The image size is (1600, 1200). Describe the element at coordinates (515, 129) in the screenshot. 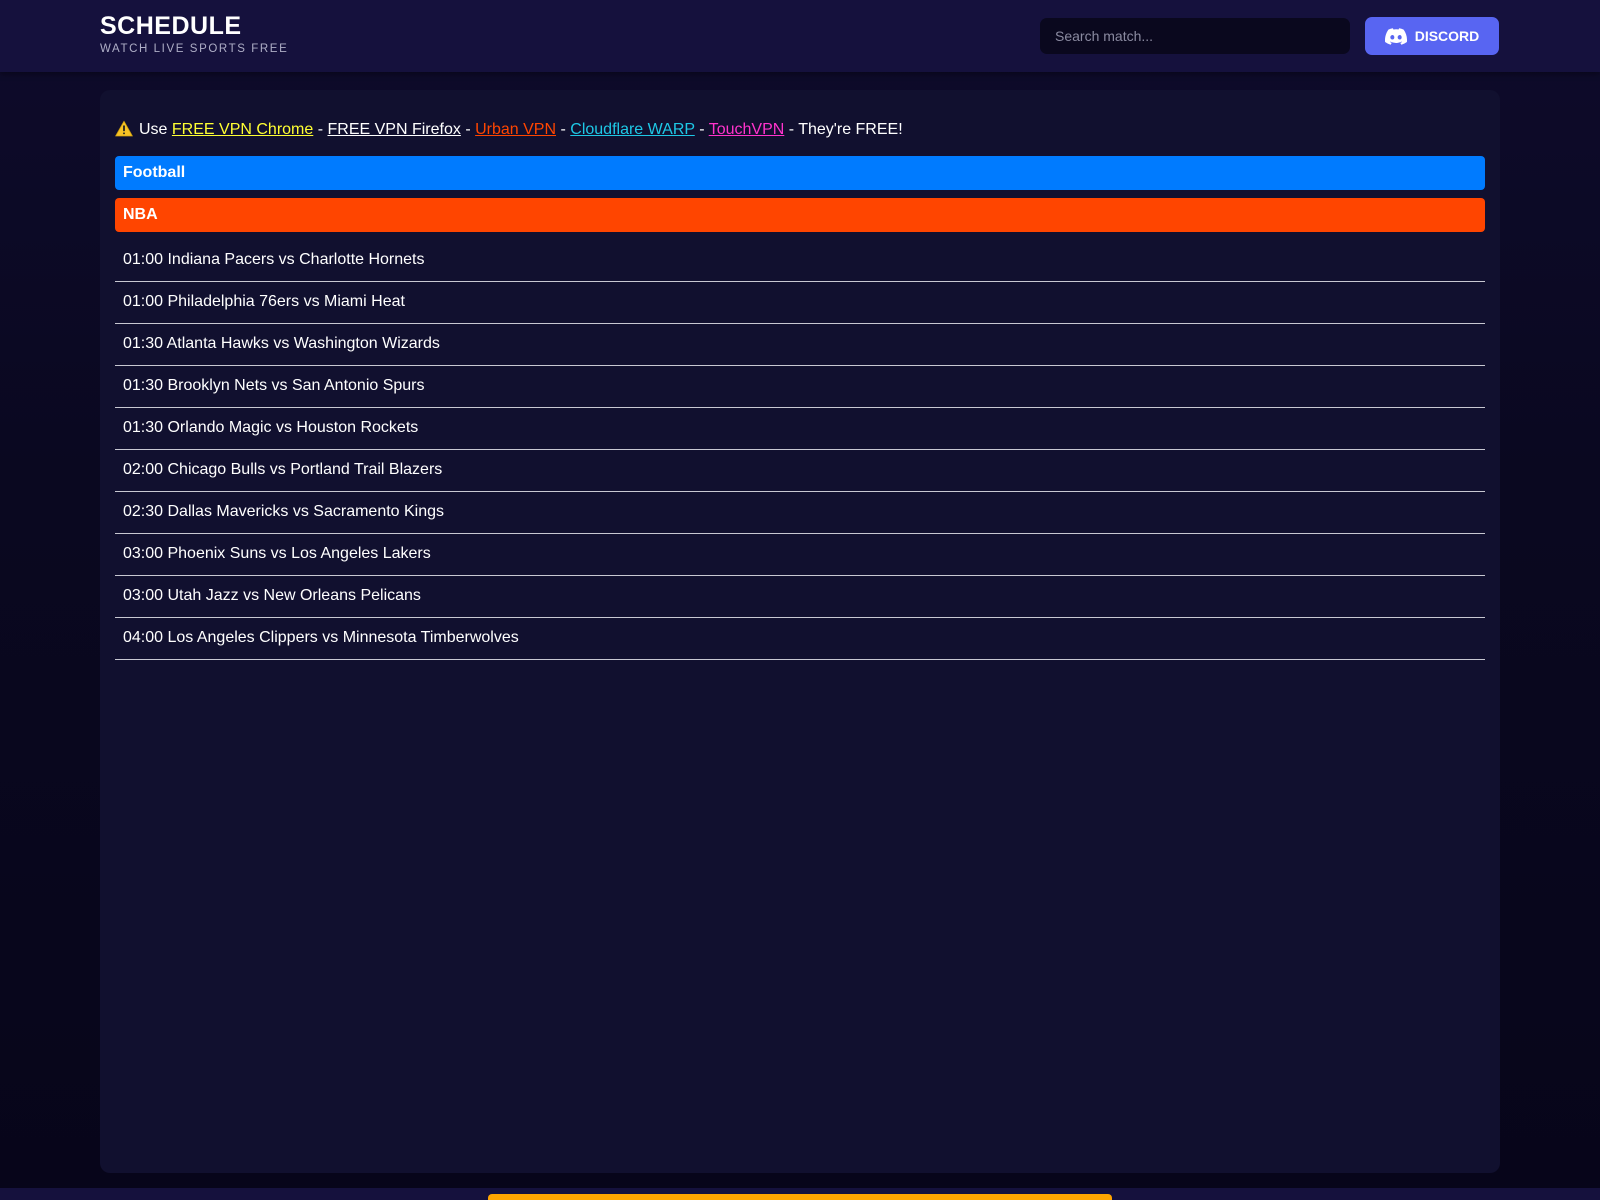

I see `vpn-link-urban: Urban VPN` at that location.